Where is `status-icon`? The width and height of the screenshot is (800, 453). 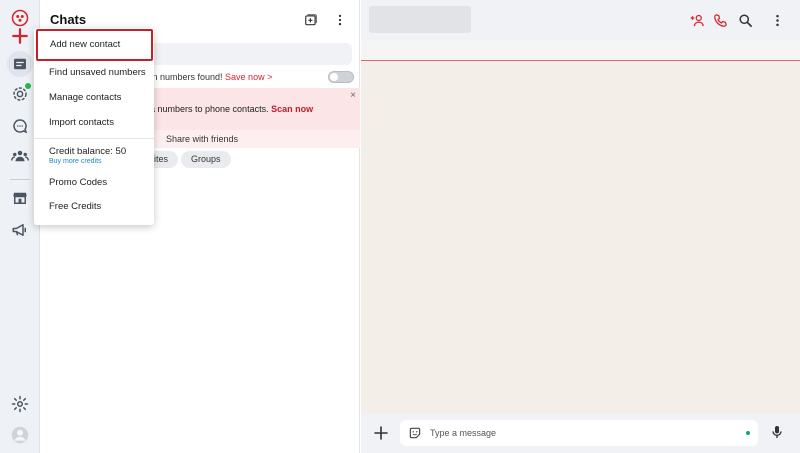 status-icon is located at coordinates (20, 94).